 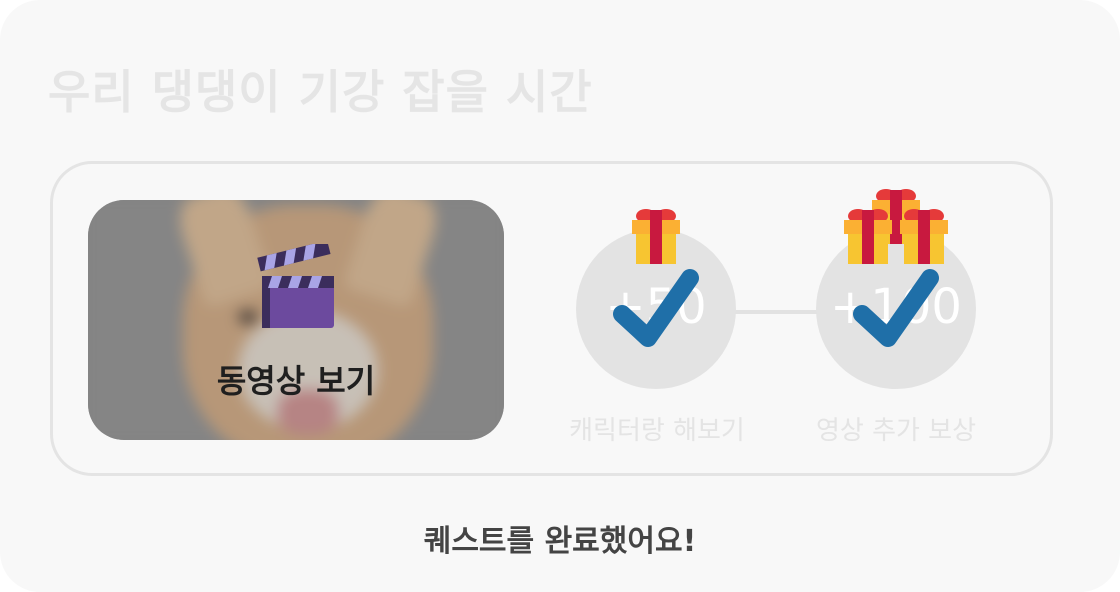 I want to click on clapperboard-icon, so click(x=295, y=286).